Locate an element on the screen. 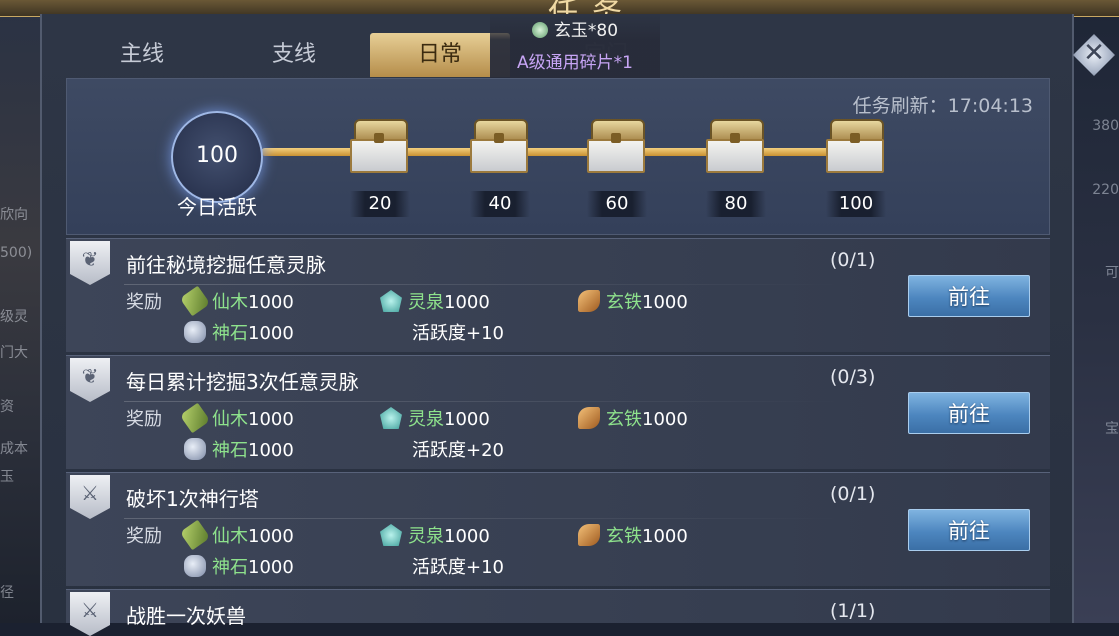  activity-value: 100 is located at coordinates (217, 155).